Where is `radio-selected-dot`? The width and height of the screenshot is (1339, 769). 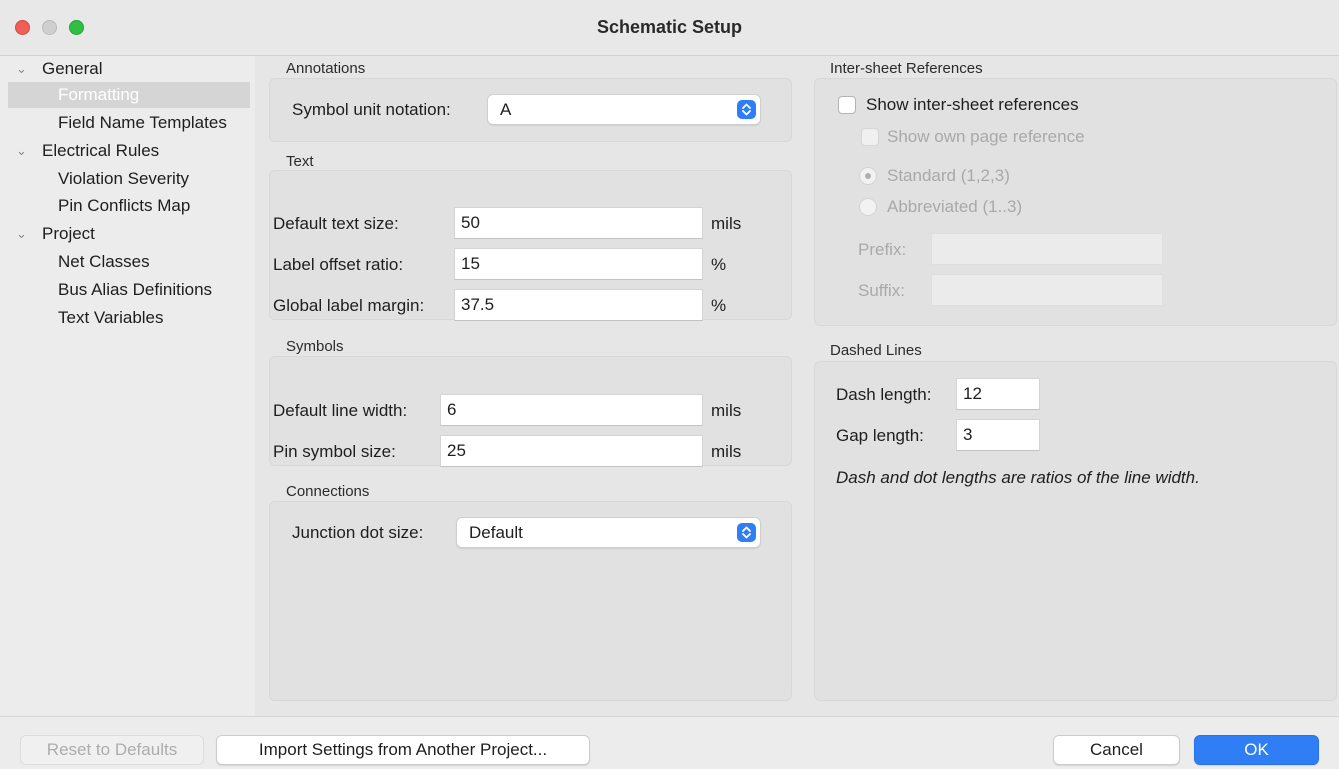 radio-selected-dot is located at coordinates (868, 176).